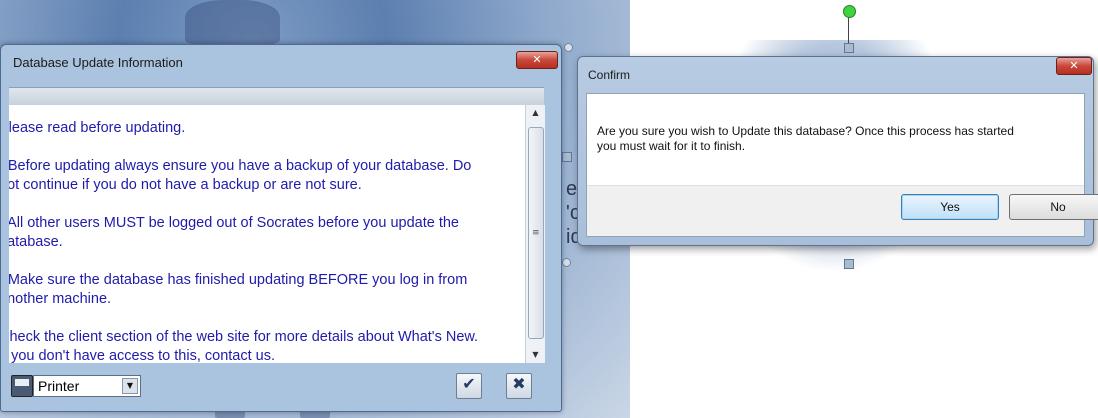 This screenshot has height=418, width=1098. Describe the element at coordinates (849, 11) in the screenshot. I see `rotate-handle` at that location.